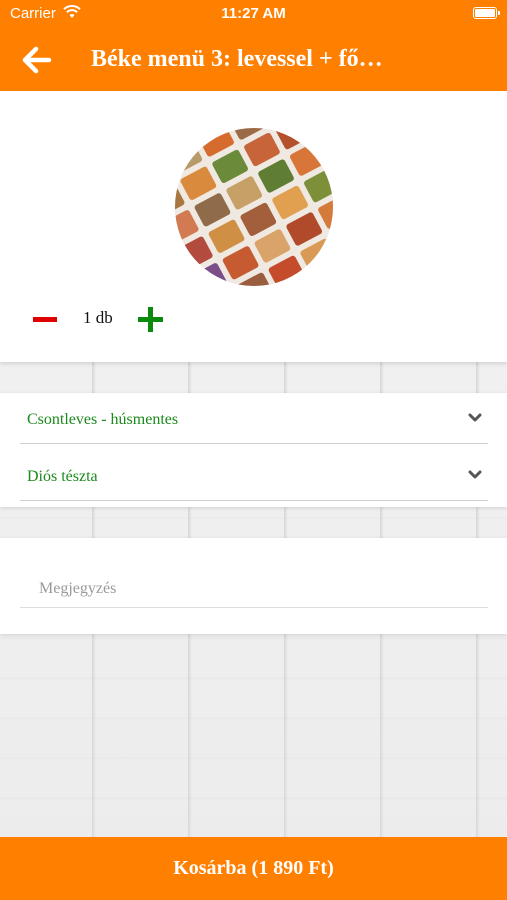 This screenshot has width=507, height=900. I want to click on battery-icon, so click(486, 13).